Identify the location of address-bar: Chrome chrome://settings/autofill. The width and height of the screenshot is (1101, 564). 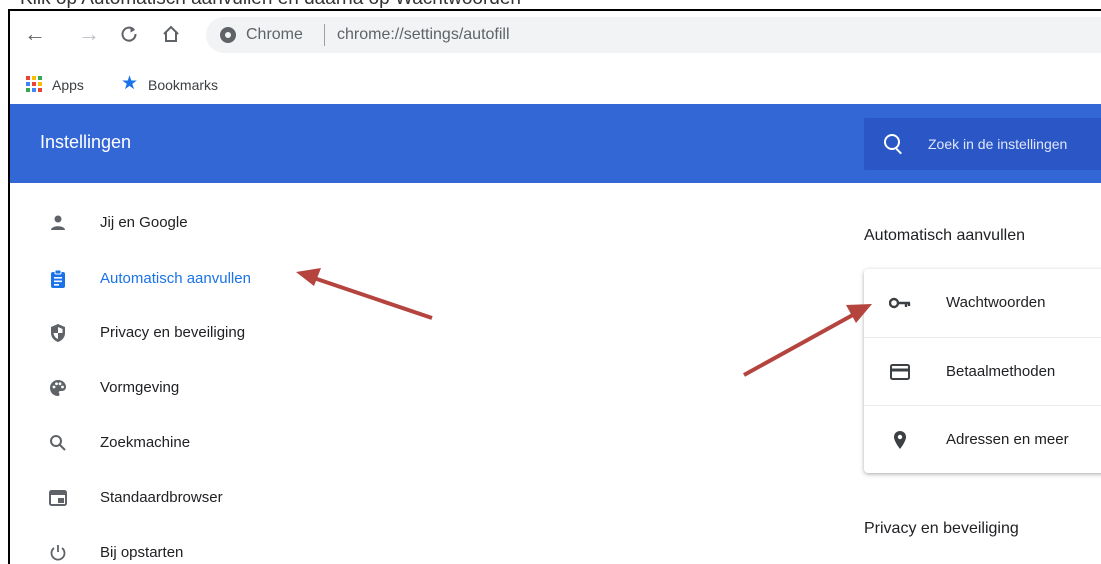
(653, 35).